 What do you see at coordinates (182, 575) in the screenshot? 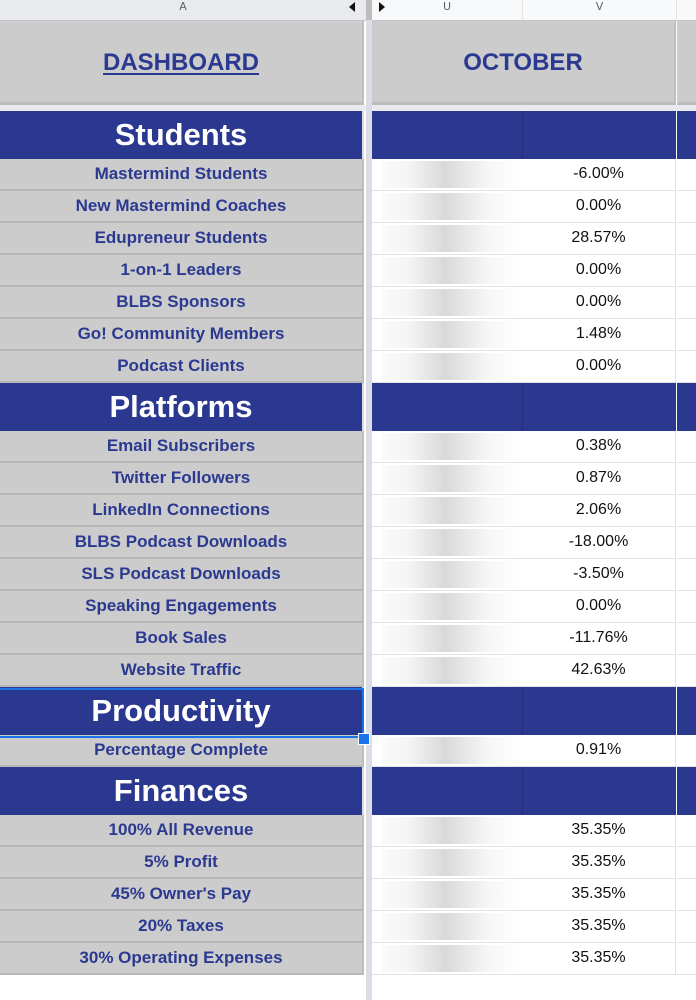
I see `metric-label-cell: SLS Podcast Downloads` at bounding box center [182, 575].